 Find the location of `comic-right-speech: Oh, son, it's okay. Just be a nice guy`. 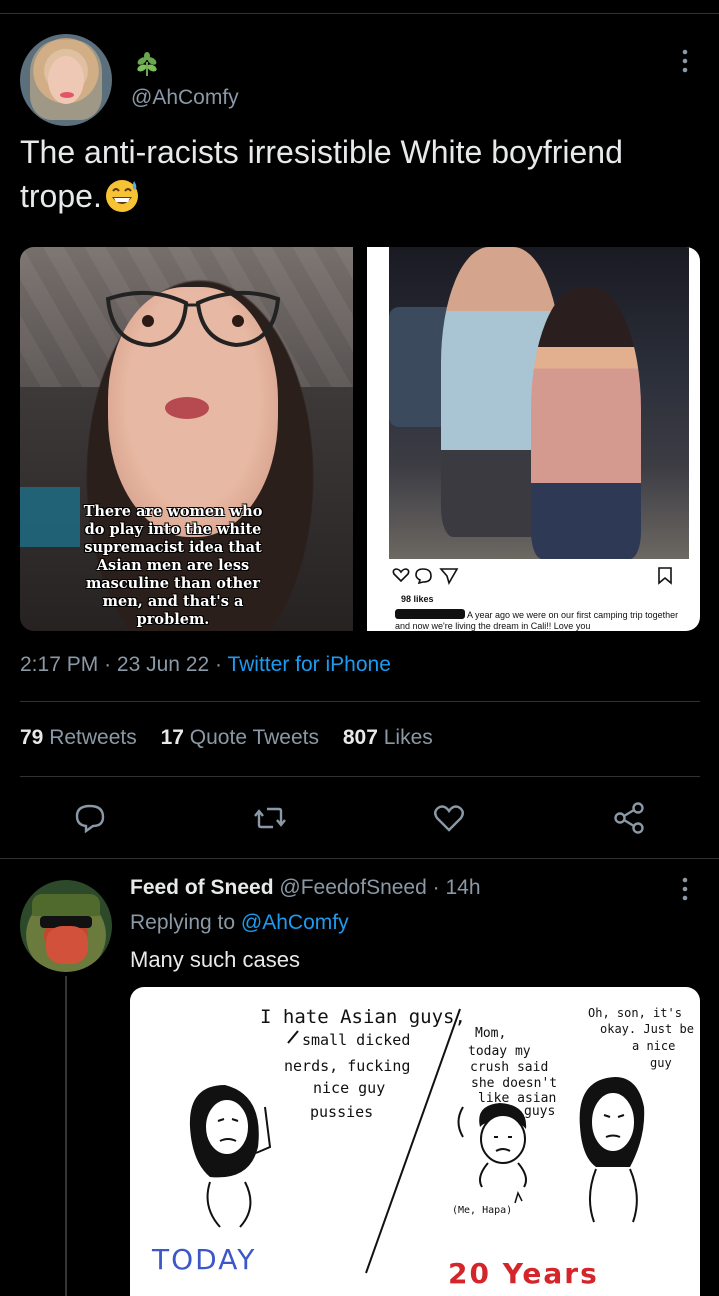

comic-right-speech: Oh, son, it's okay. Just be a nice guy is located at coordinates (641, 1038).